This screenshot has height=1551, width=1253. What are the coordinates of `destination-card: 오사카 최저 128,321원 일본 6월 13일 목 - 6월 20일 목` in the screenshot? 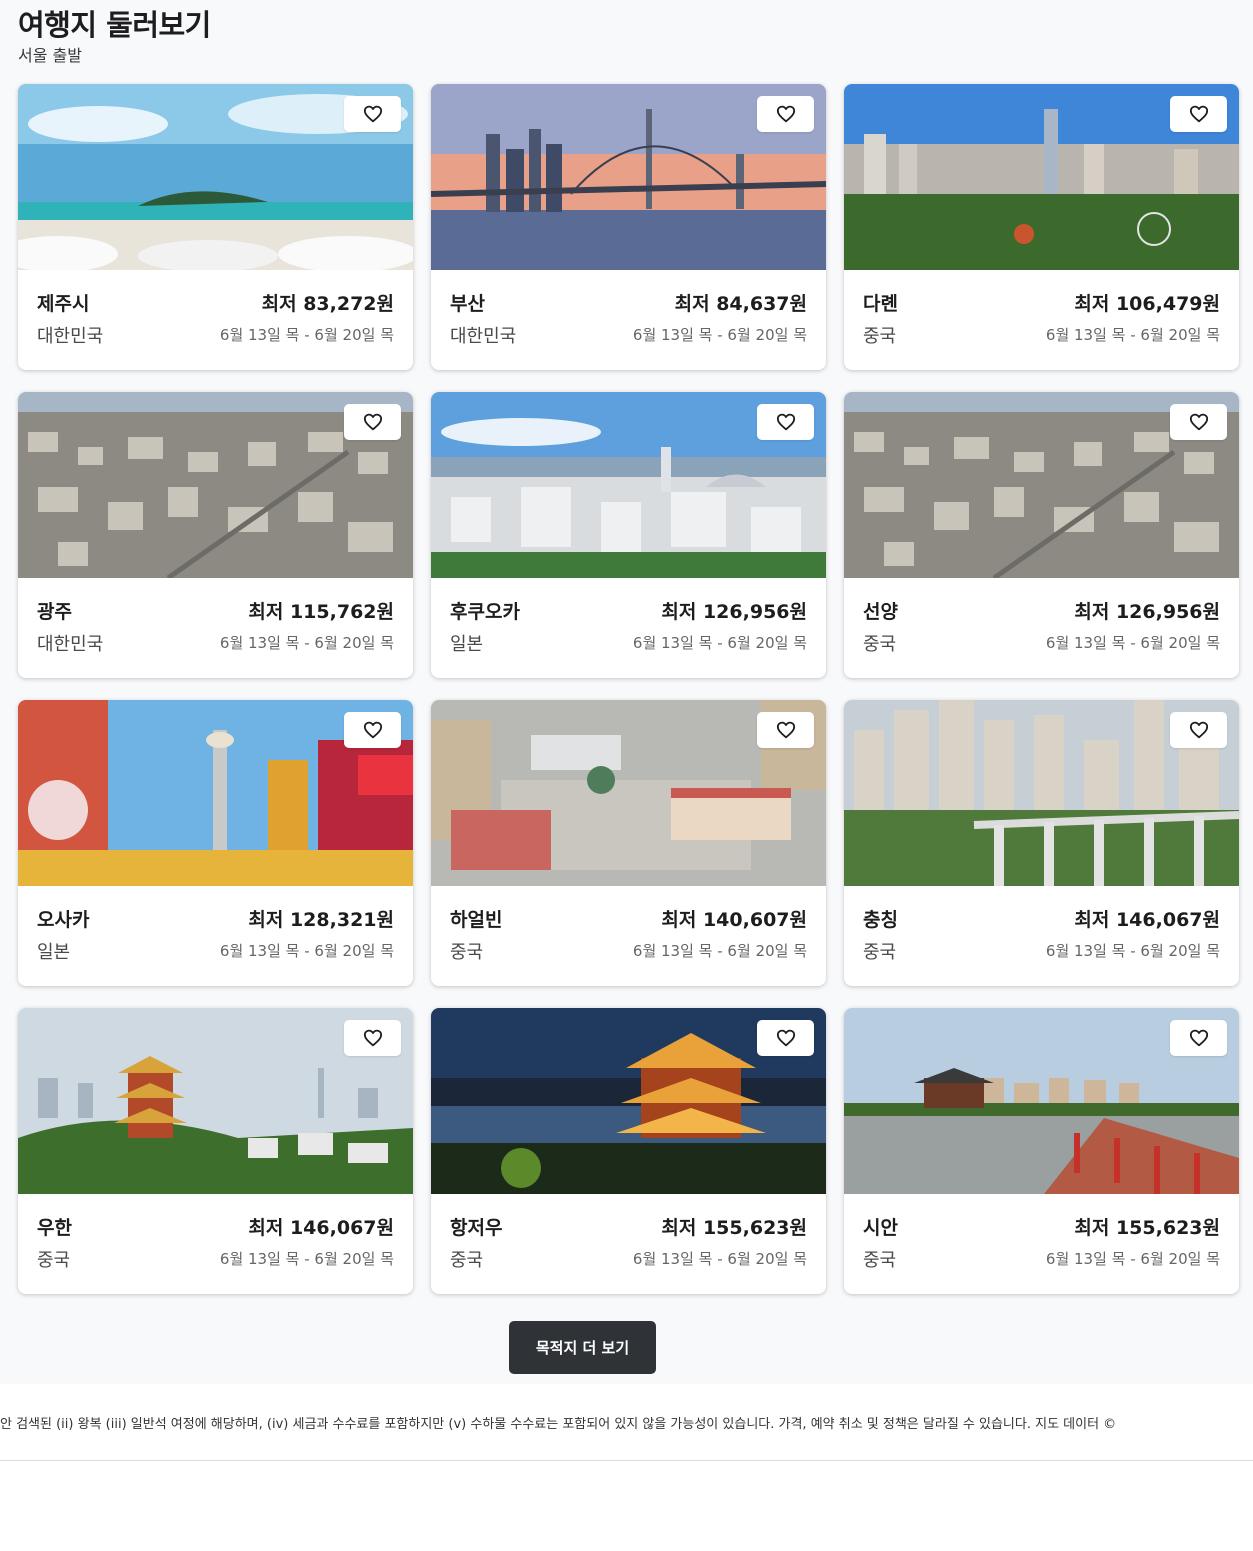 It's located at (215, 843).